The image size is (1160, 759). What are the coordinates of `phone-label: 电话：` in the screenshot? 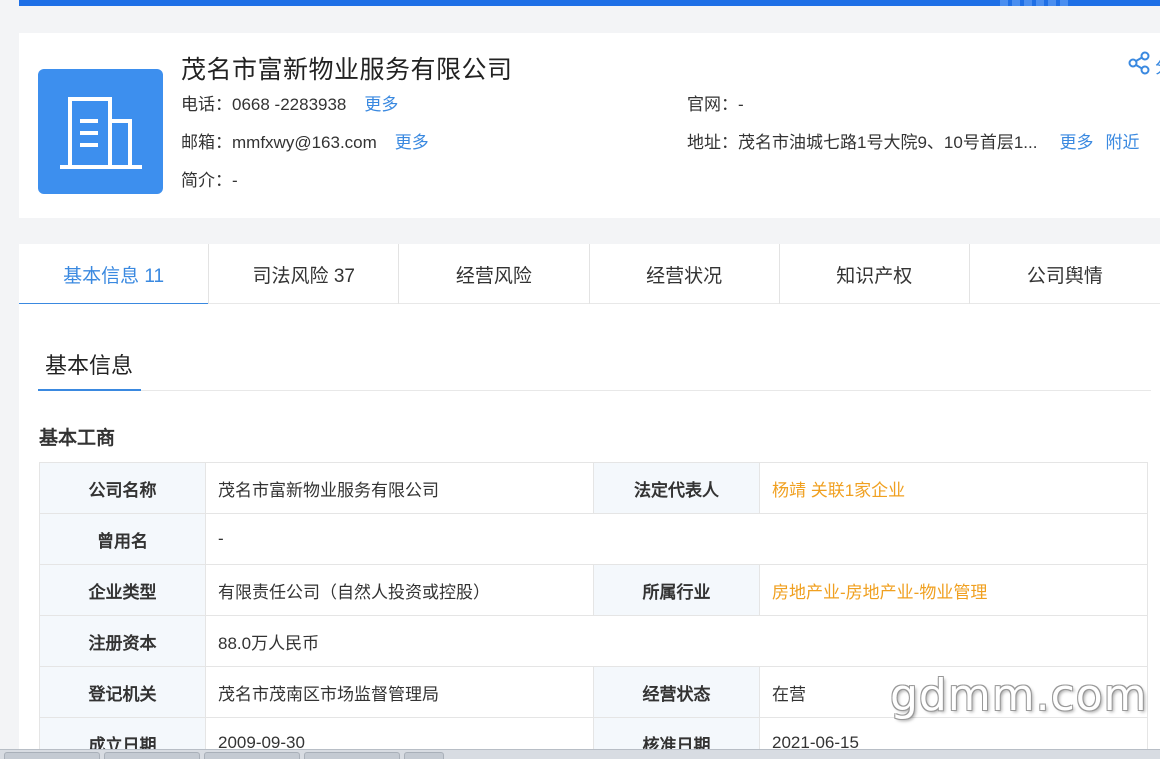 It's located at (206, 104).